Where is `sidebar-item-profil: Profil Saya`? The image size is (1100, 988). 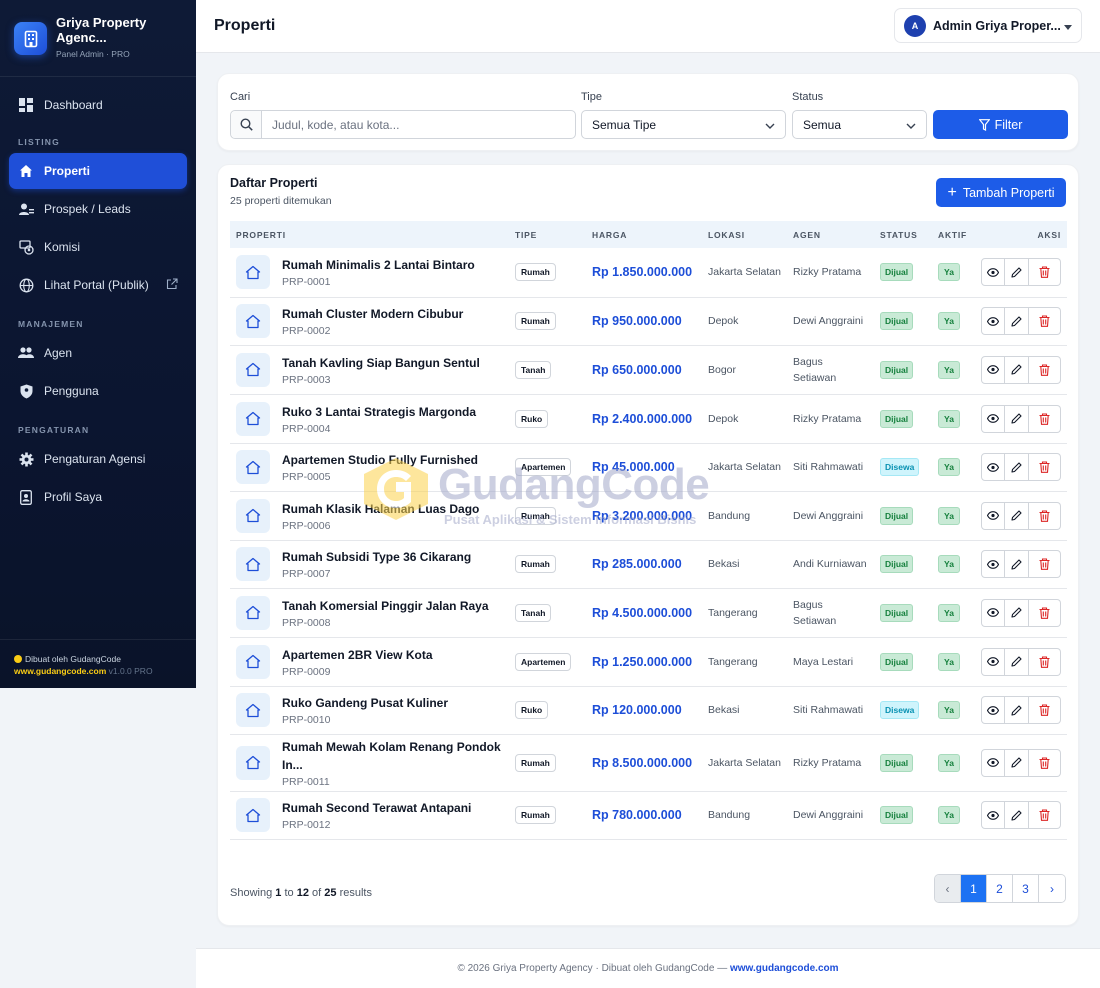
sidebar-item-profil: Profil Saya is located at coordinates (98, 497).